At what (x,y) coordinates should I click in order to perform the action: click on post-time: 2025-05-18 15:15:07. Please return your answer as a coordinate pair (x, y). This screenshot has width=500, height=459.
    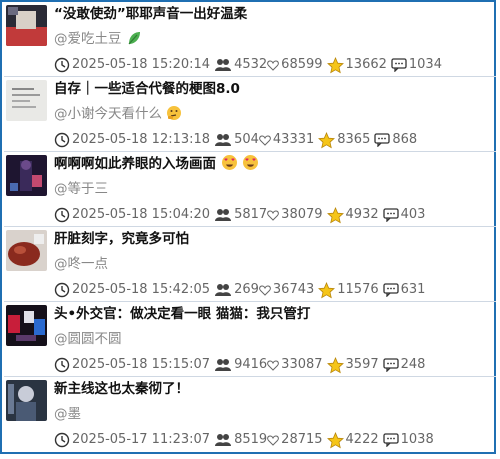
    Looking at the image, I should click on (141, 364).